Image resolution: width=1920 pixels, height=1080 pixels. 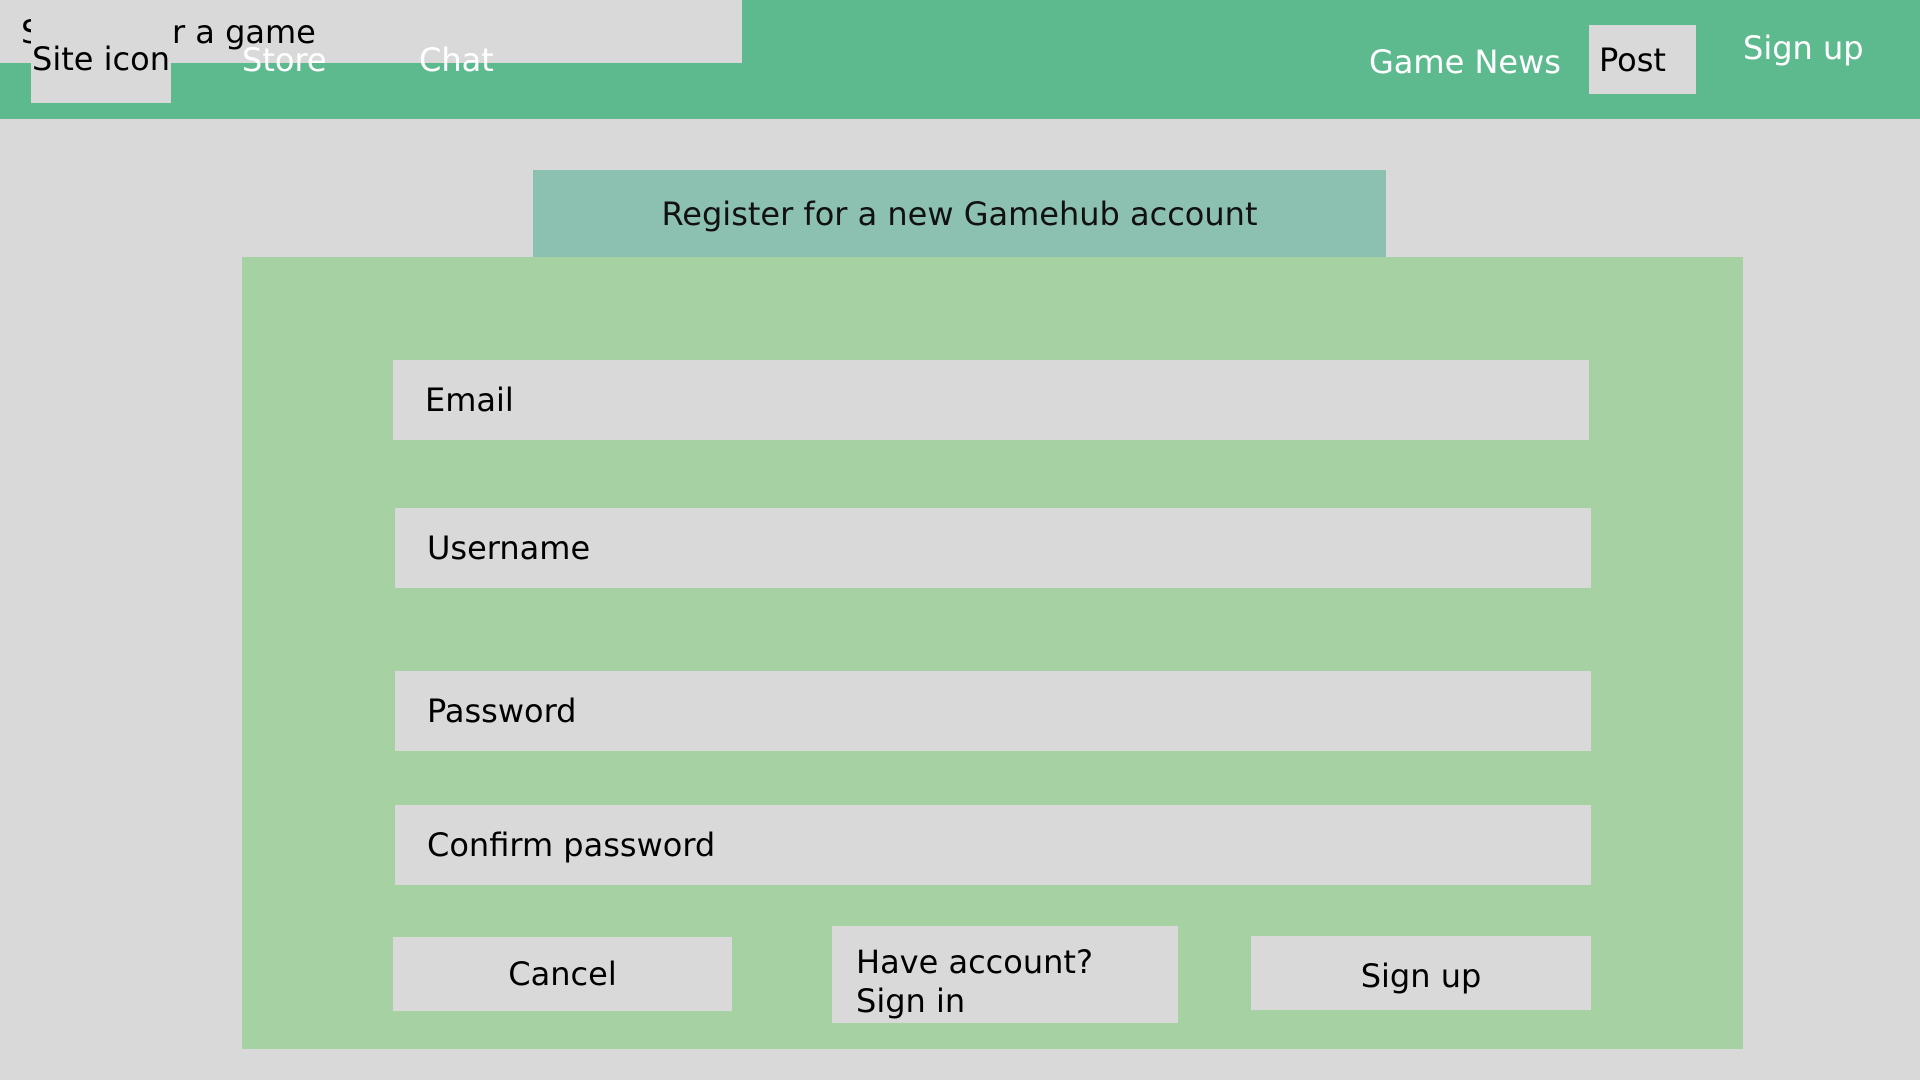 I want to click on email-field, so click(x=991, y=400).